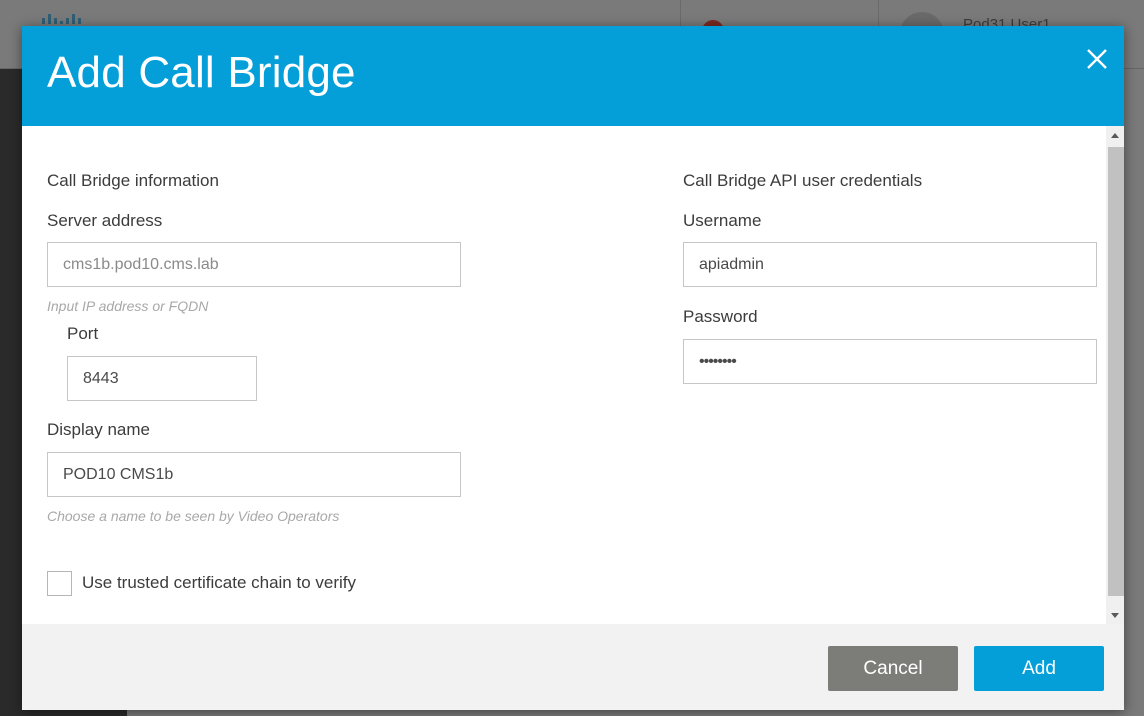 The width and height of the screenshot is (1144, 716). I want to click on api-credentials-title: Call Bridge API user credentials, so click(803, 180).